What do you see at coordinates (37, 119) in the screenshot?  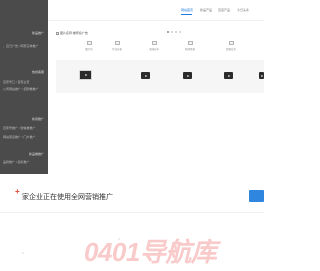 I see `sidebar-section-heading: 新闻推广` at bounding box center [37, 119].